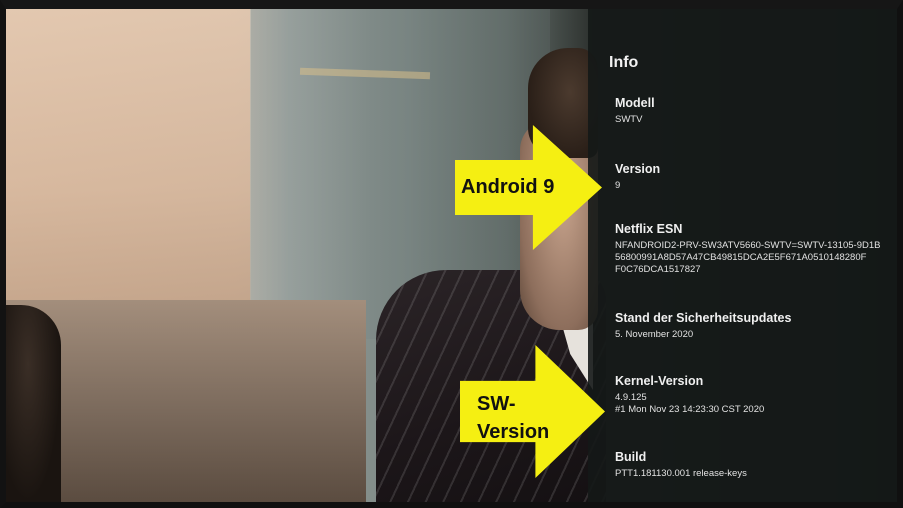 Image resolution: width=903 pixels, height=508 pixels. Describe the element at coordinates (681, 473) in the screenshot. I see `item-value: PTT1.181130.001 release-keys` at that location.